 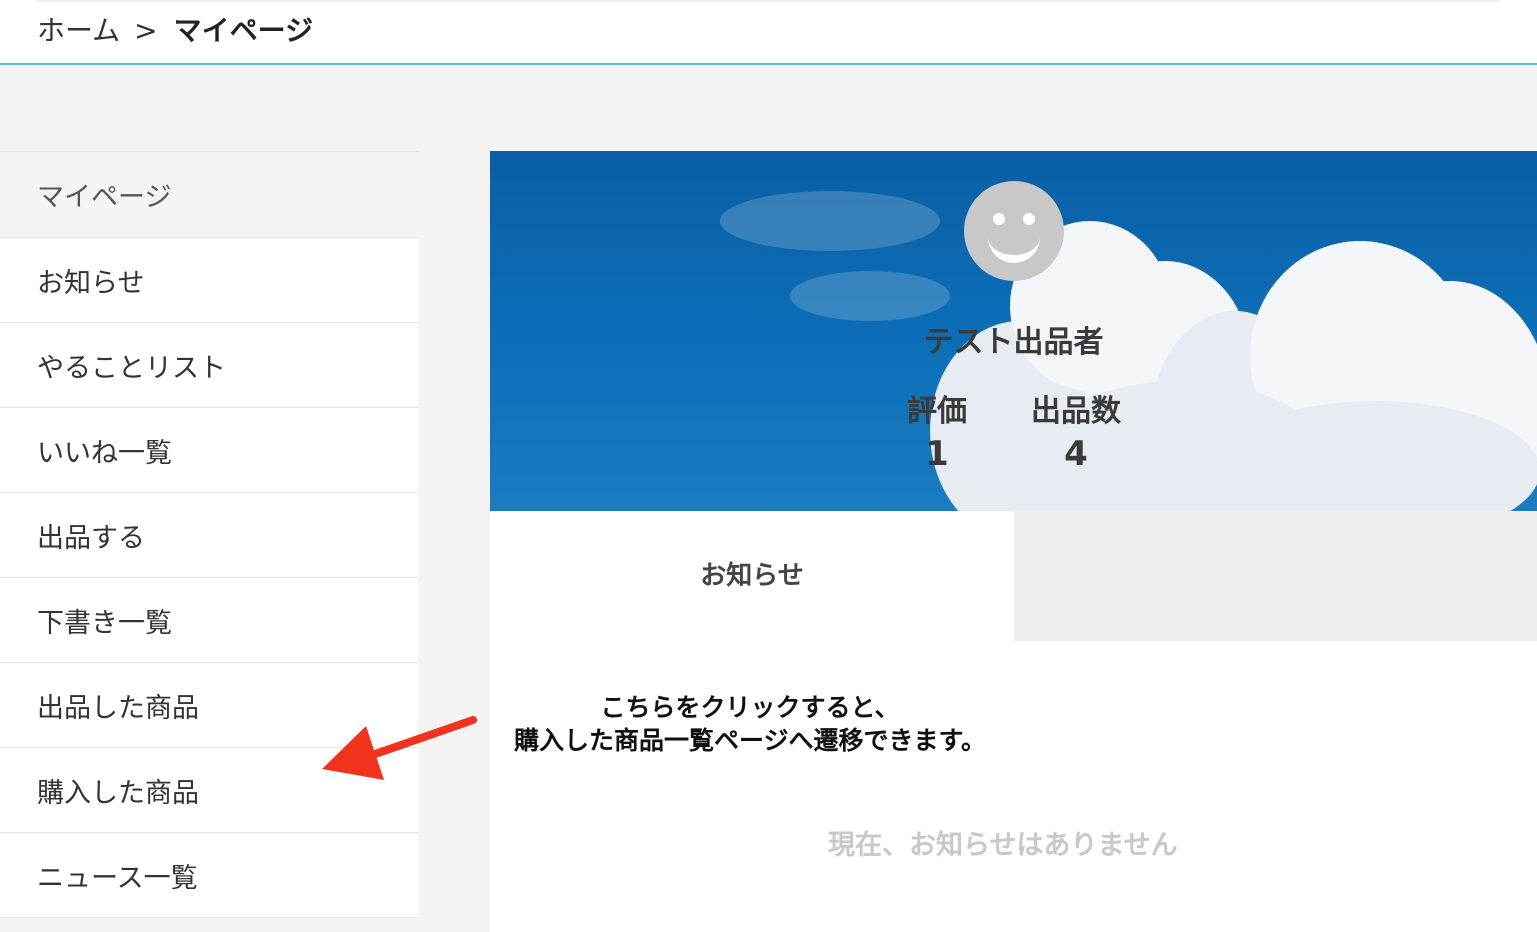 What do you see at coordinates (1003, 845) in the screenshot?
I see `empty-notices-text: 現在、お知らせはありません` at bounding box center [1003, 845].